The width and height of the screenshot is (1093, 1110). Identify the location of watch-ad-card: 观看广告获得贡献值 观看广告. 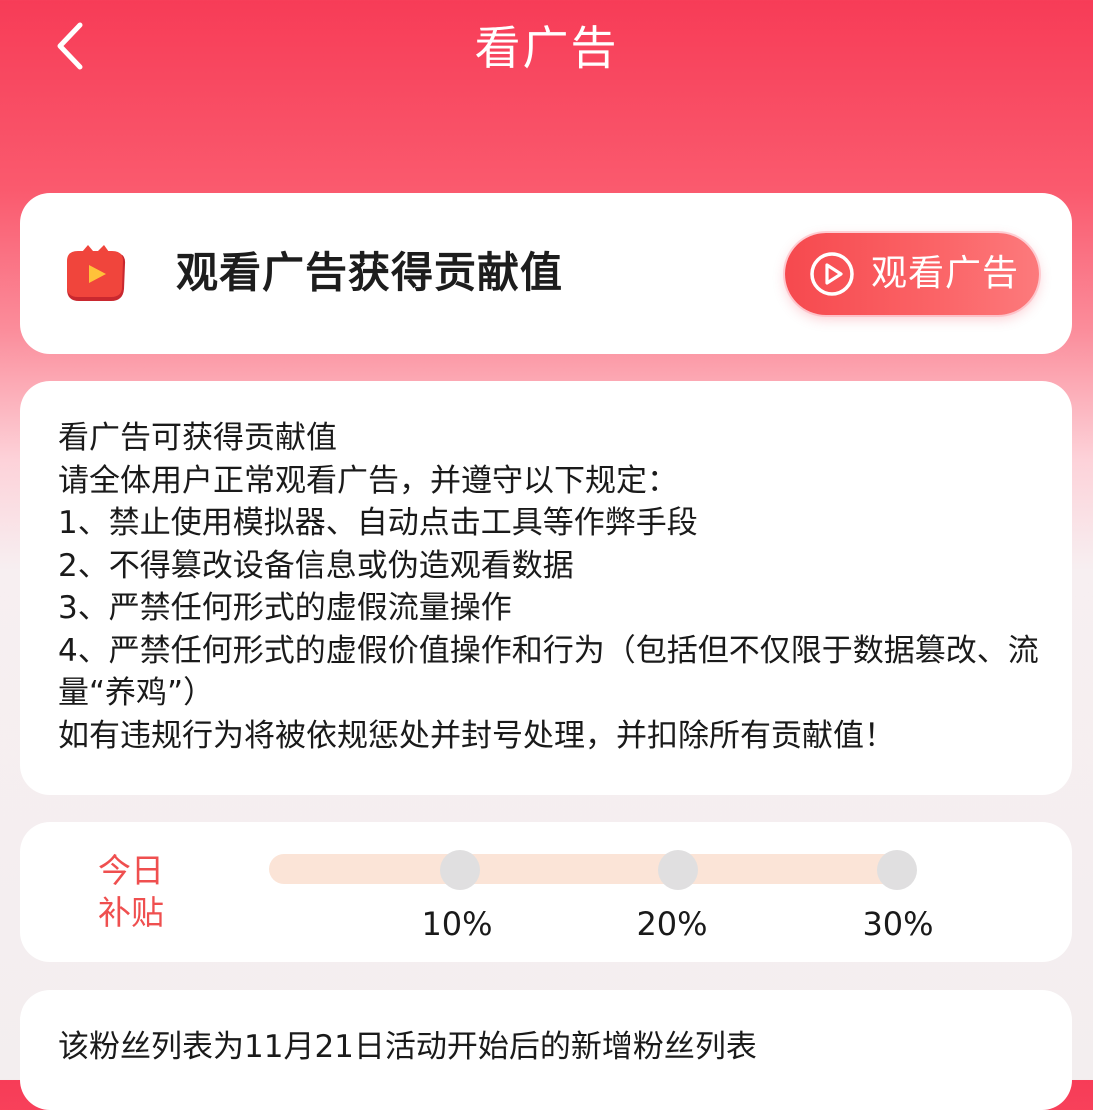
(546, 273).